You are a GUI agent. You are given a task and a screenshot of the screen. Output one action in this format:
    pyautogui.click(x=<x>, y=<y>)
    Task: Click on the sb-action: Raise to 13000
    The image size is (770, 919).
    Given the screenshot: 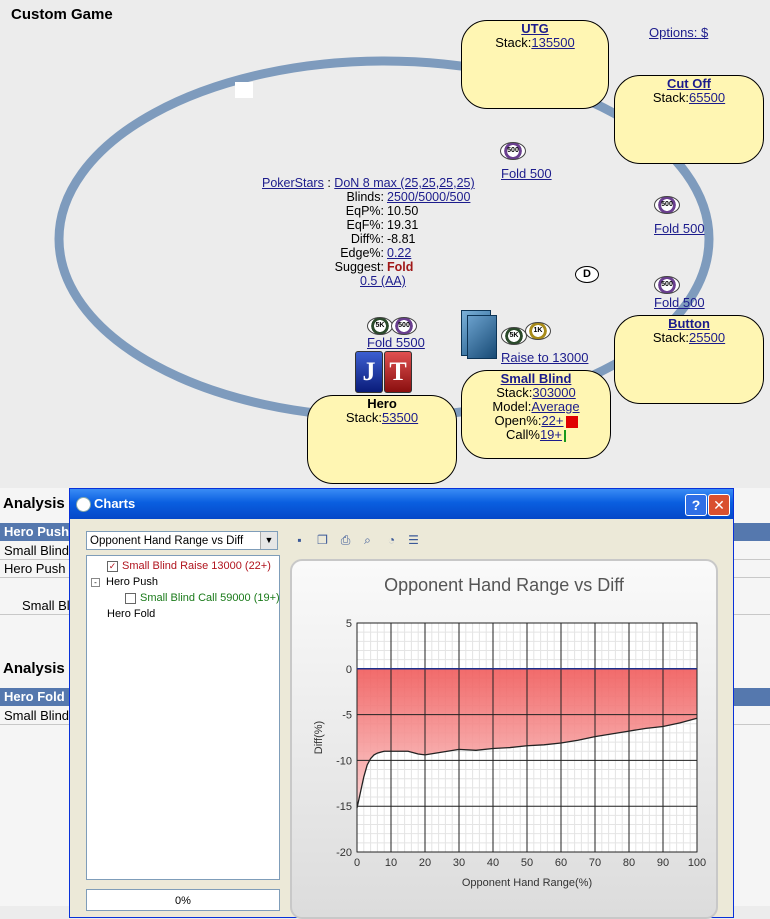 What is the action you would take?
    pyautogui.click(x=544, y=357)
    